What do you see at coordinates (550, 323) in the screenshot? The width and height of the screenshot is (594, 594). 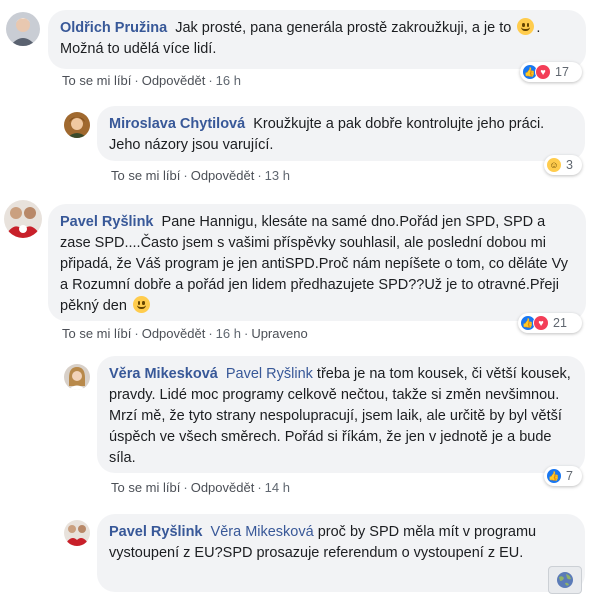 I see `reaction-summary: 👍 ♥ 21` at bounding box center [550, 323].